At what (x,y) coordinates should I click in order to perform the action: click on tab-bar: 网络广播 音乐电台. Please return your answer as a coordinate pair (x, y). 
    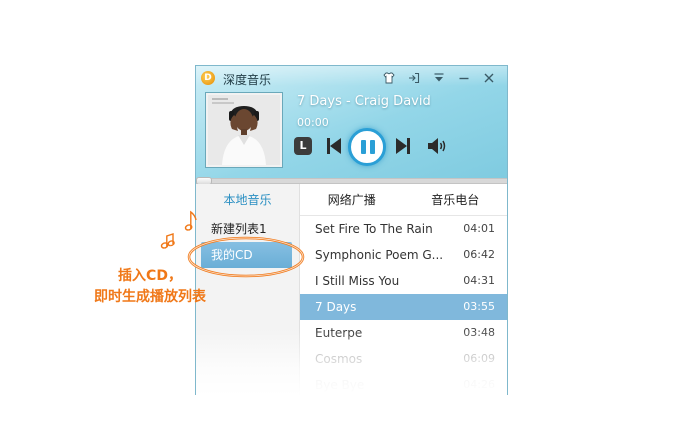
    Looking at the image, I should click on (403, 200).